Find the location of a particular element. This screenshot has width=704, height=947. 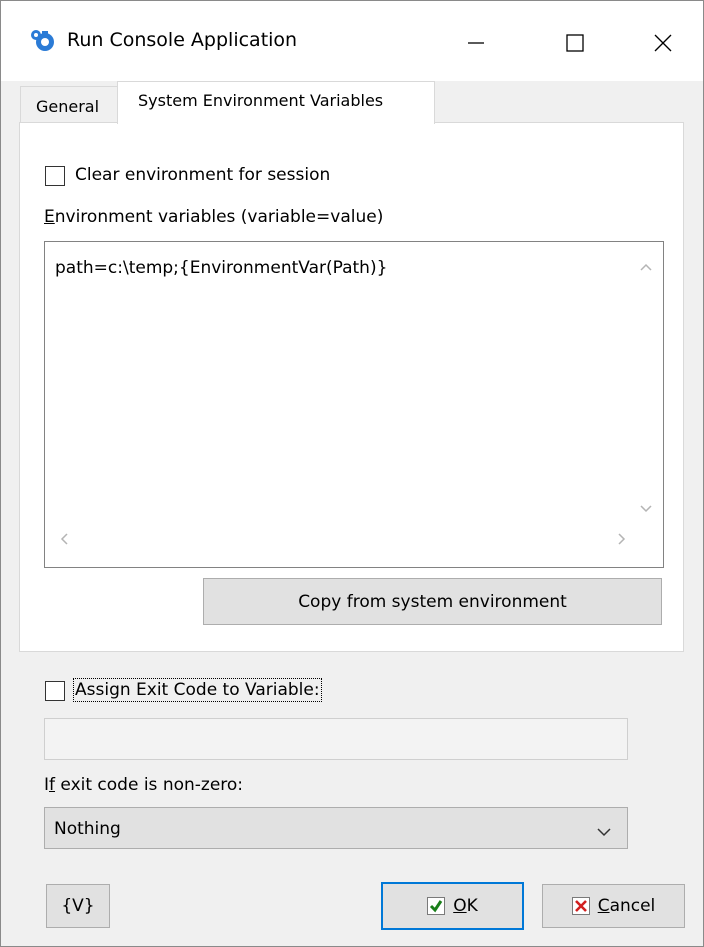

environment-variables-value: path=c:\temp;{EnvironmentVar(Path)} is located at coordinates (221, 268).